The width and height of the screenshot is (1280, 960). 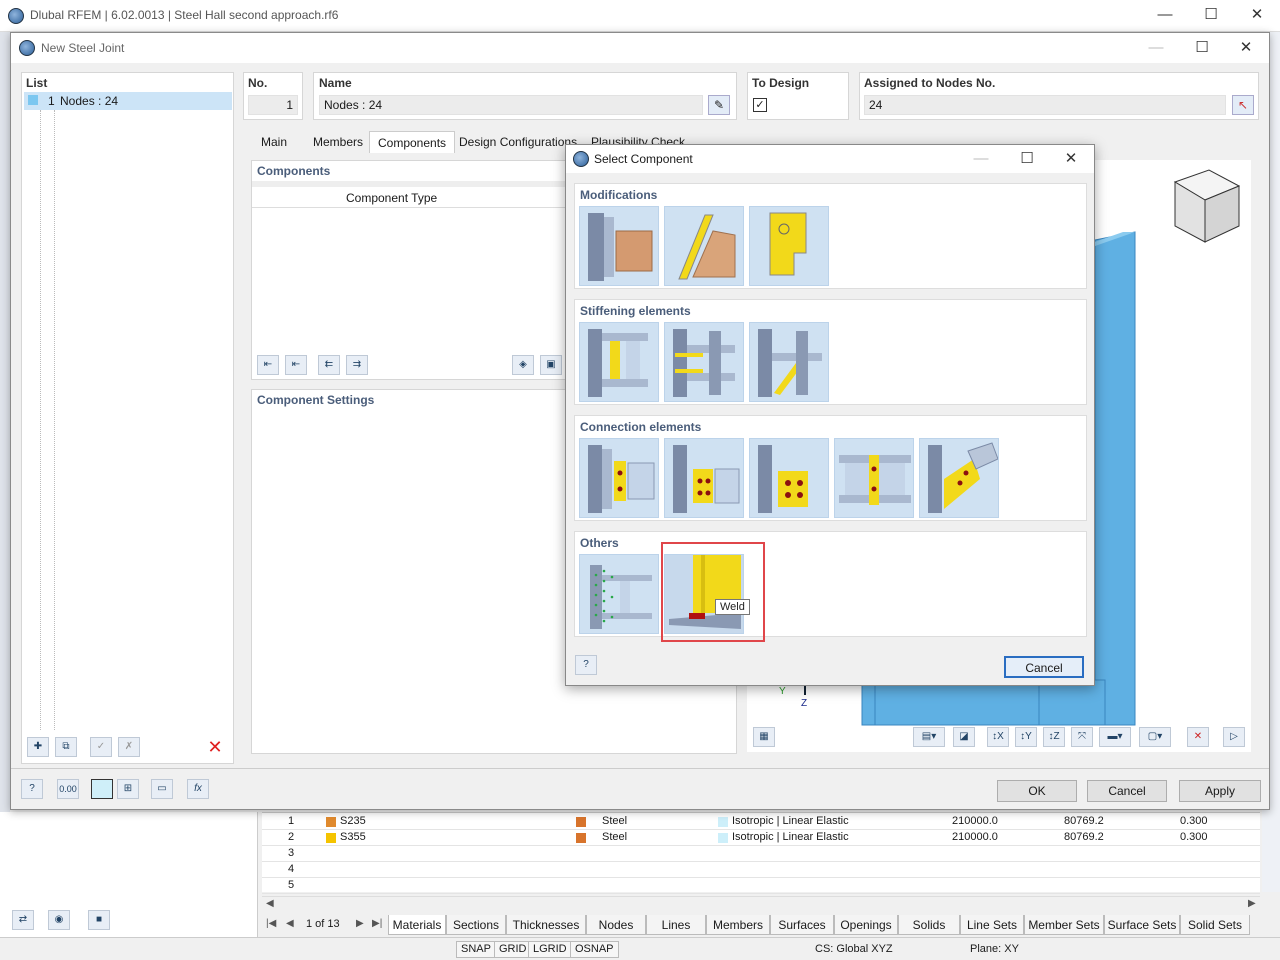 I want to click on pick-nodes-icon: ↖, so click(x=1243, y=105).